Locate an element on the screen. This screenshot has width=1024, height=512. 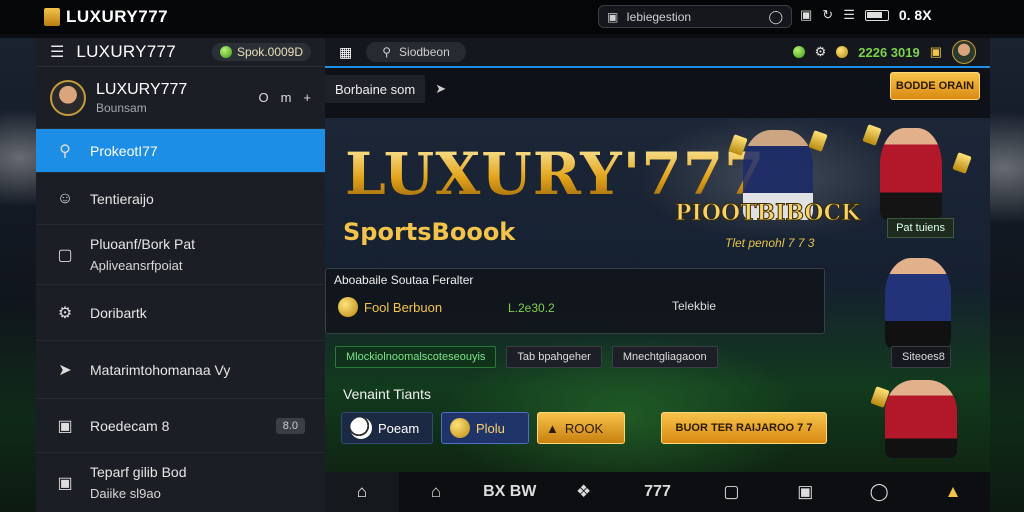
hero-badge: PIOOTBIBOCK is located at coordinates (767, 213).